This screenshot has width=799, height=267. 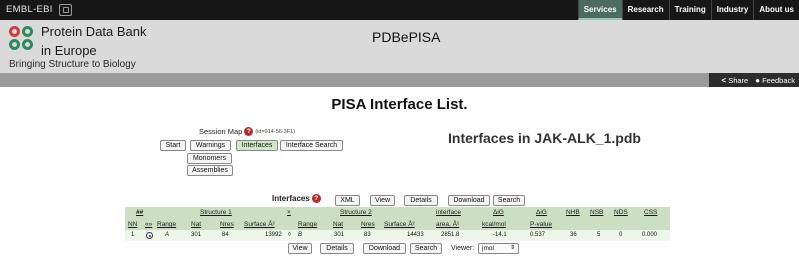 What do you see at coordinates (210, 170) in the screenshot?
I see `assemblies-button: Assemblies` at bounding box center [210, 170].